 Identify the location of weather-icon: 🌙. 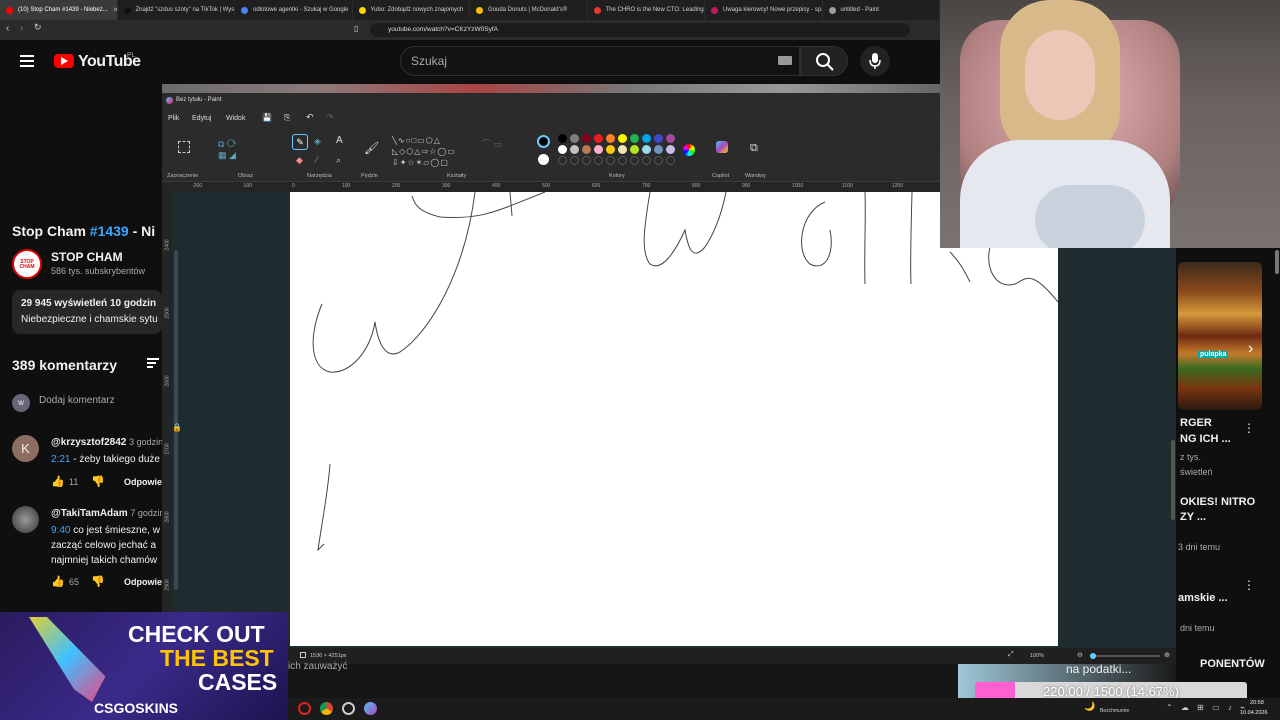
(1089, 706).